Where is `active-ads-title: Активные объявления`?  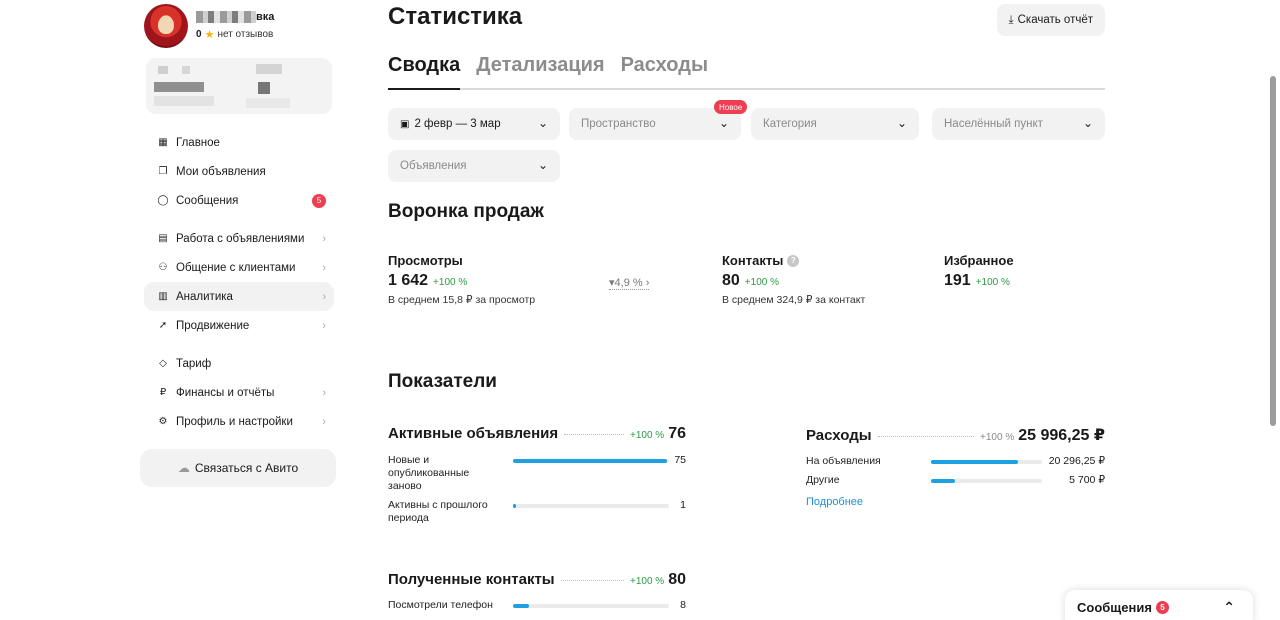 active-ads-title: Активные объявления is located at coordinates (473, 433).